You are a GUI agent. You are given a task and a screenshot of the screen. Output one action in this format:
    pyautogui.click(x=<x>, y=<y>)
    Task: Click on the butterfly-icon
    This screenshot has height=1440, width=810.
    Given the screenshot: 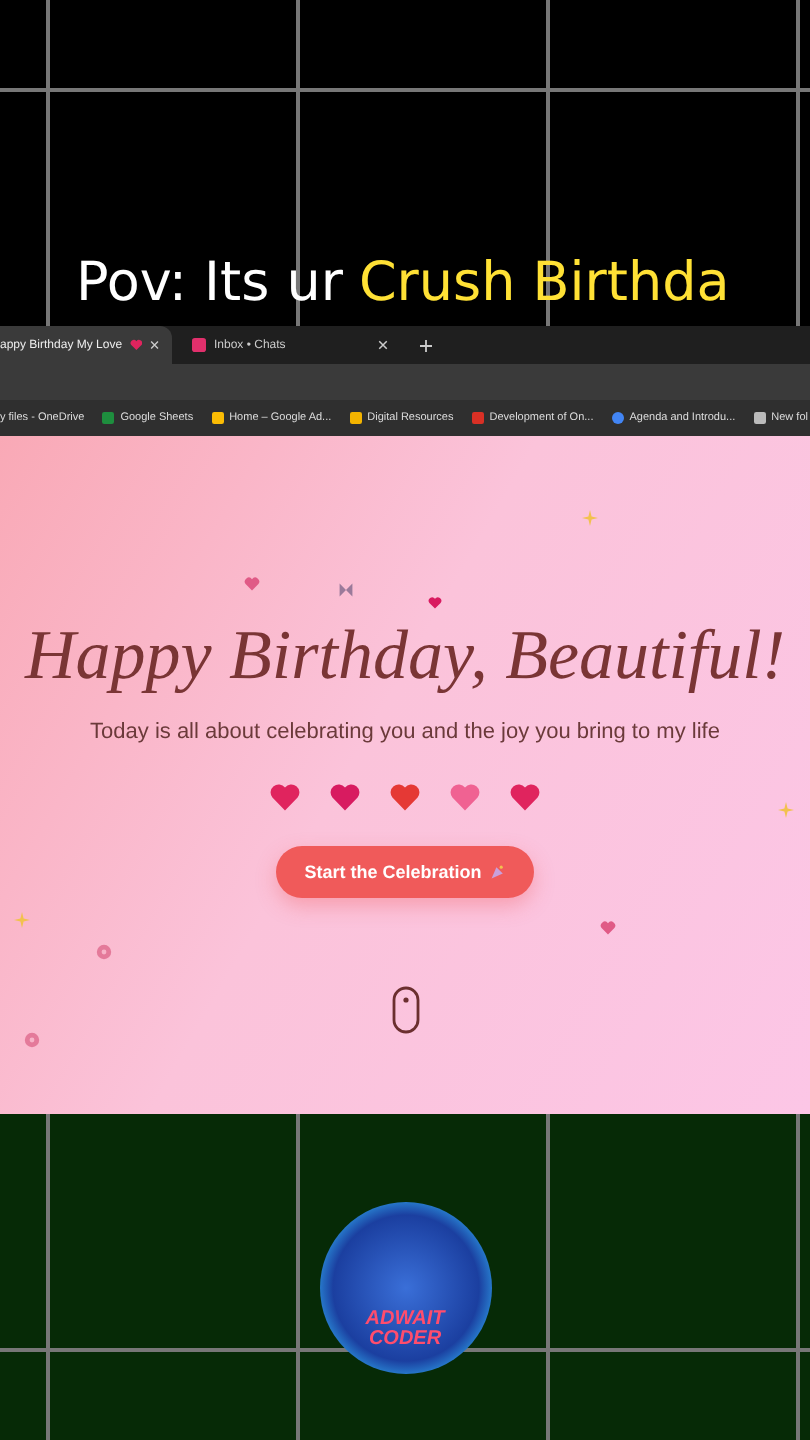 What is the action you would take?
    pyautogui.click(x=346, y=590)
    